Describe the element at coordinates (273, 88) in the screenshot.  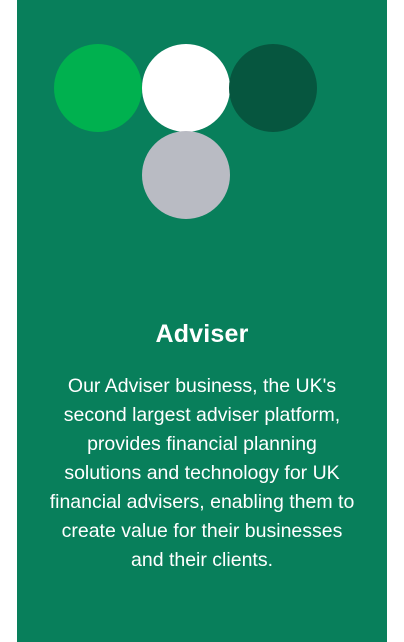
I see `dark-green-circle-icon` at that location.